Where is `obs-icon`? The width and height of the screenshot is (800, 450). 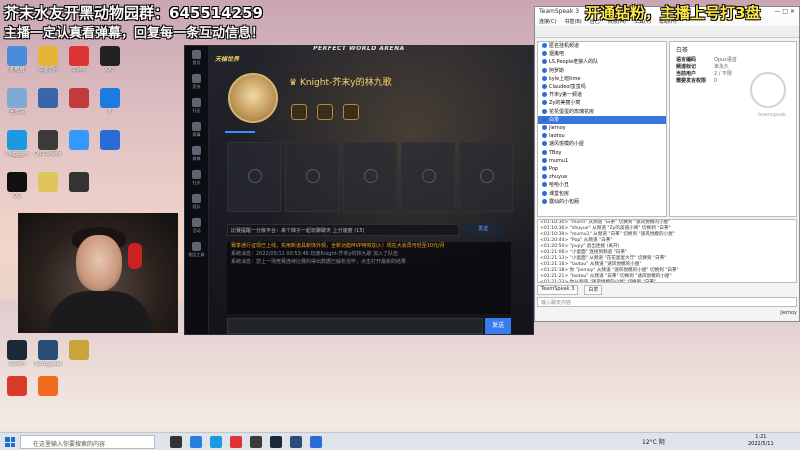 obs-icon is located at coordinates (256, 442).